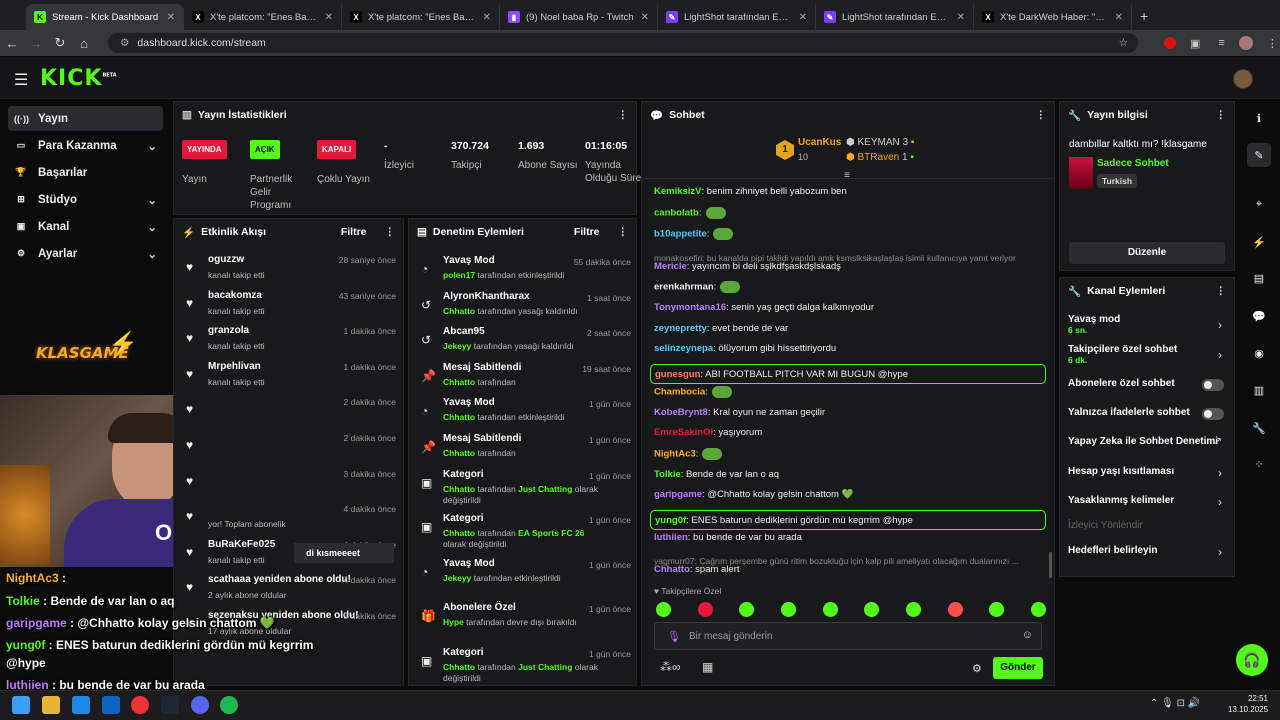  Describe the element at coordinates (675, 453) in the screenshot. I see `chat-username: NightAc3` at that location.